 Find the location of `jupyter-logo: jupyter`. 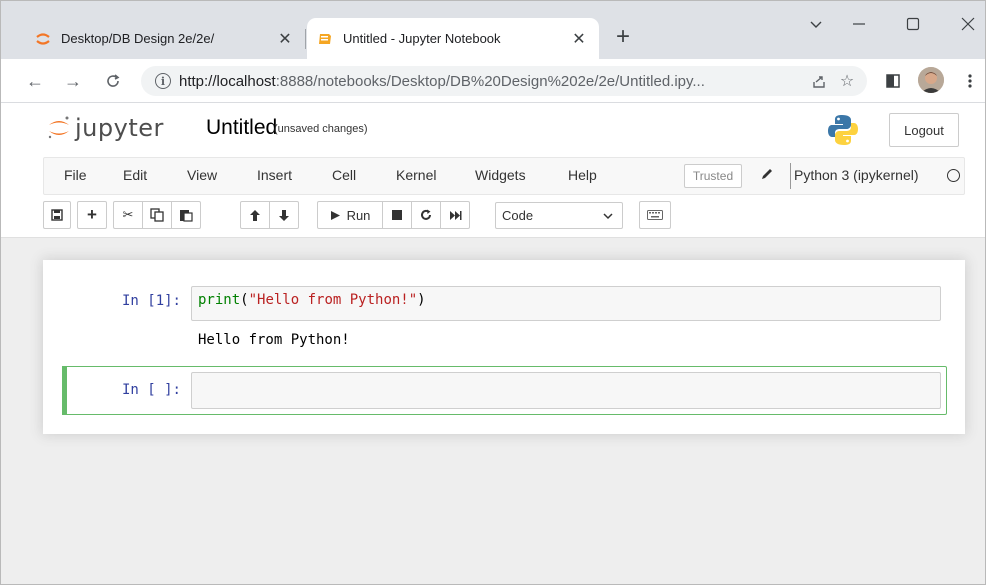

jupyter-logo: jupyter is located at coordinates (105, 128).